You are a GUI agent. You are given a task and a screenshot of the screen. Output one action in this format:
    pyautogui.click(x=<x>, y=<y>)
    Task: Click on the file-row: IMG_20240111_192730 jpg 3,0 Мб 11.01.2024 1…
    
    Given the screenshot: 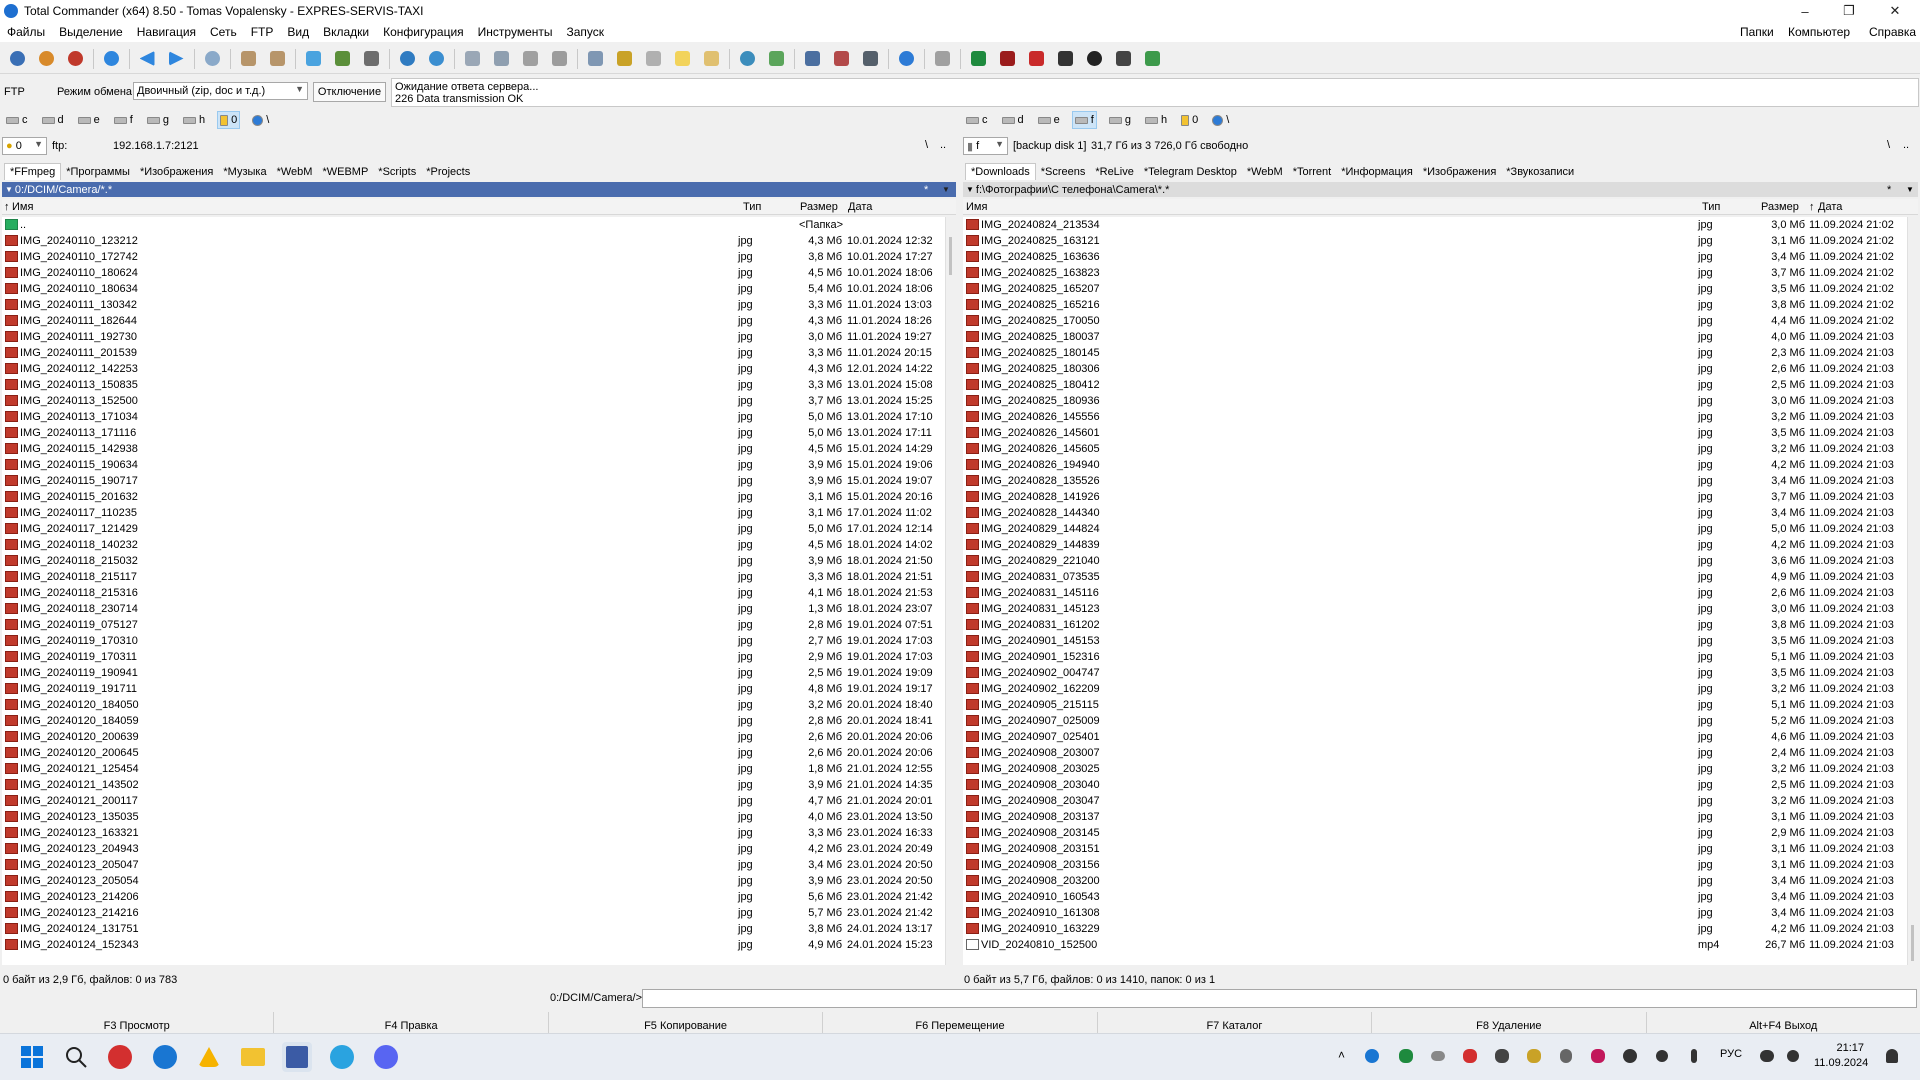 What is the action you would take?
    pyautogui.click(x=473, y=337)
    